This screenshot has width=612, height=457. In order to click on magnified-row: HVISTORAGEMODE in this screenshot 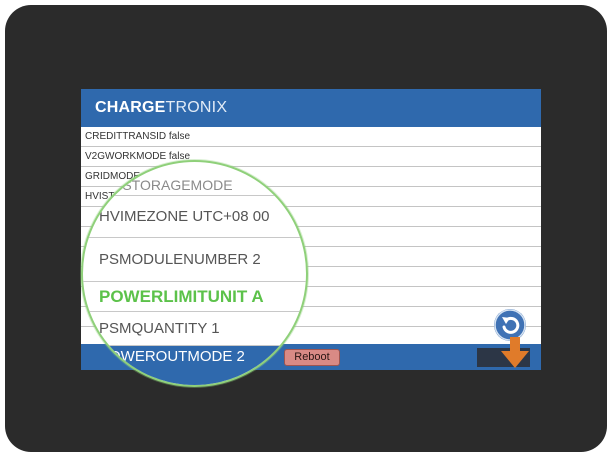, I will do `click(194, 179)`.